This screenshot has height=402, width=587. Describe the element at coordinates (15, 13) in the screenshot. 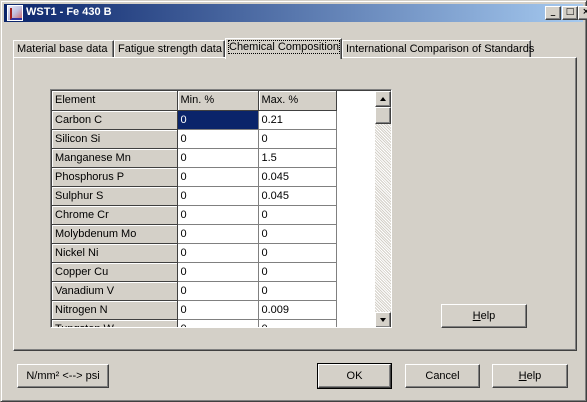

I see `app-icon` at that location.